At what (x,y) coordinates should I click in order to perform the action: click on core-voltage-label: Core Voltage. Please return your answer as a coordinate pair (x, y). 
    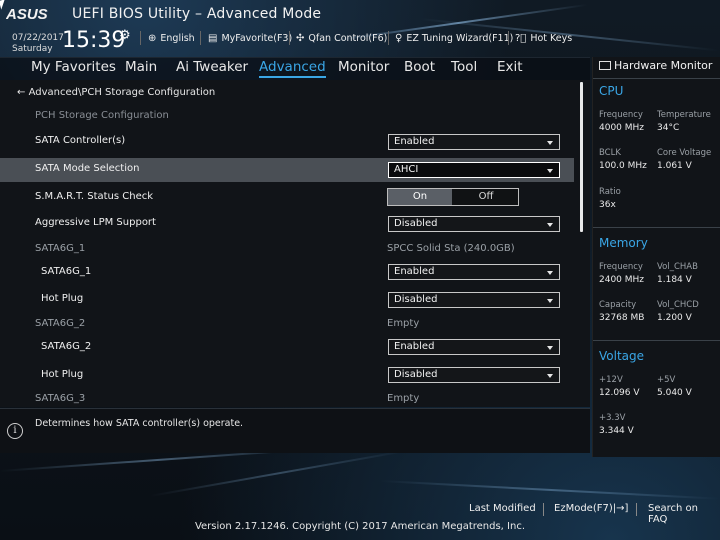
    Looking at the image, I should click on (684, 153).